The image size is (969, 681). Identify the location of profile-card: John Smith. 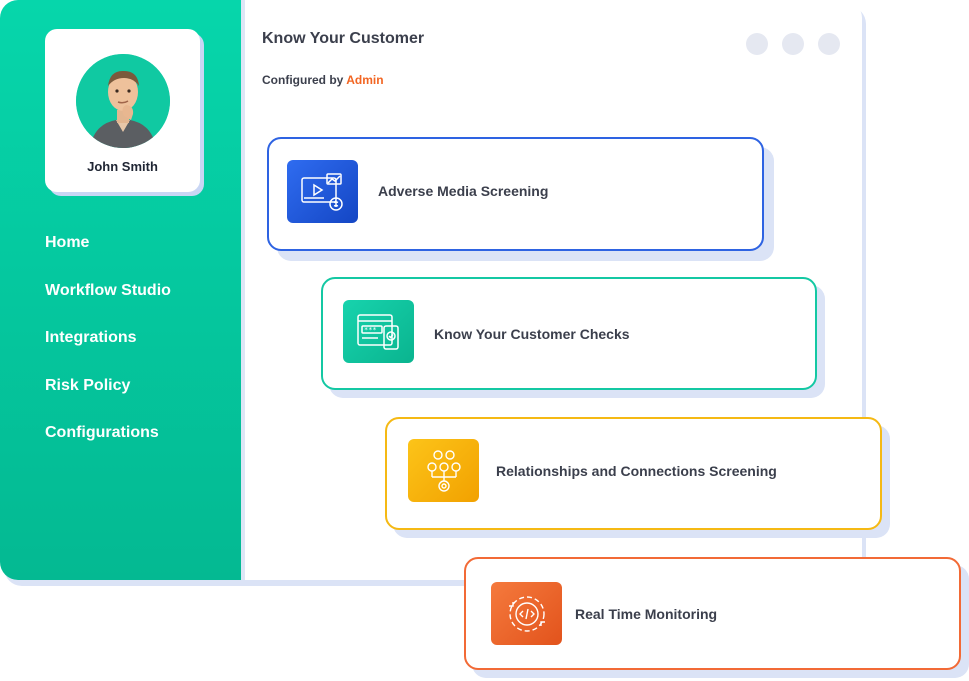
(122, 110).